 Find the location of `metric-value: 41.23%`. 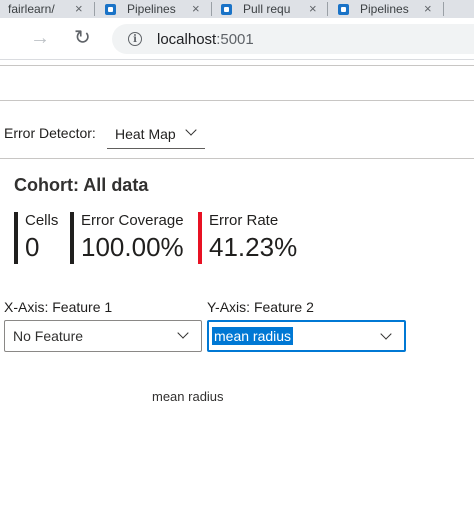

metric-value: 41.23% is located at coordinates (253, 247).